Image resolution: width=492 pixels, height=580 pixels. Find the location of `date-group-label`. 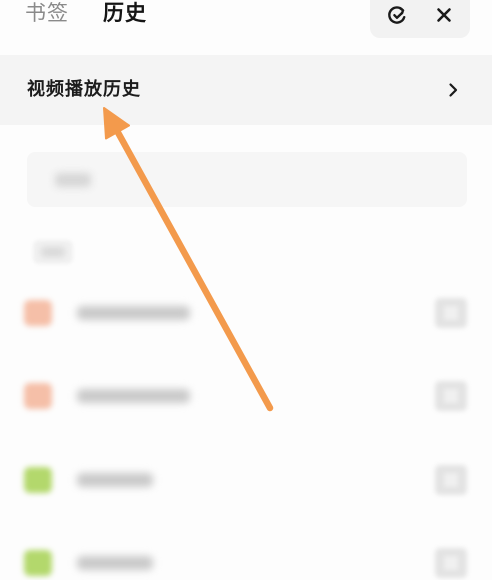

date-group-label is located at coordinates (53, 252).